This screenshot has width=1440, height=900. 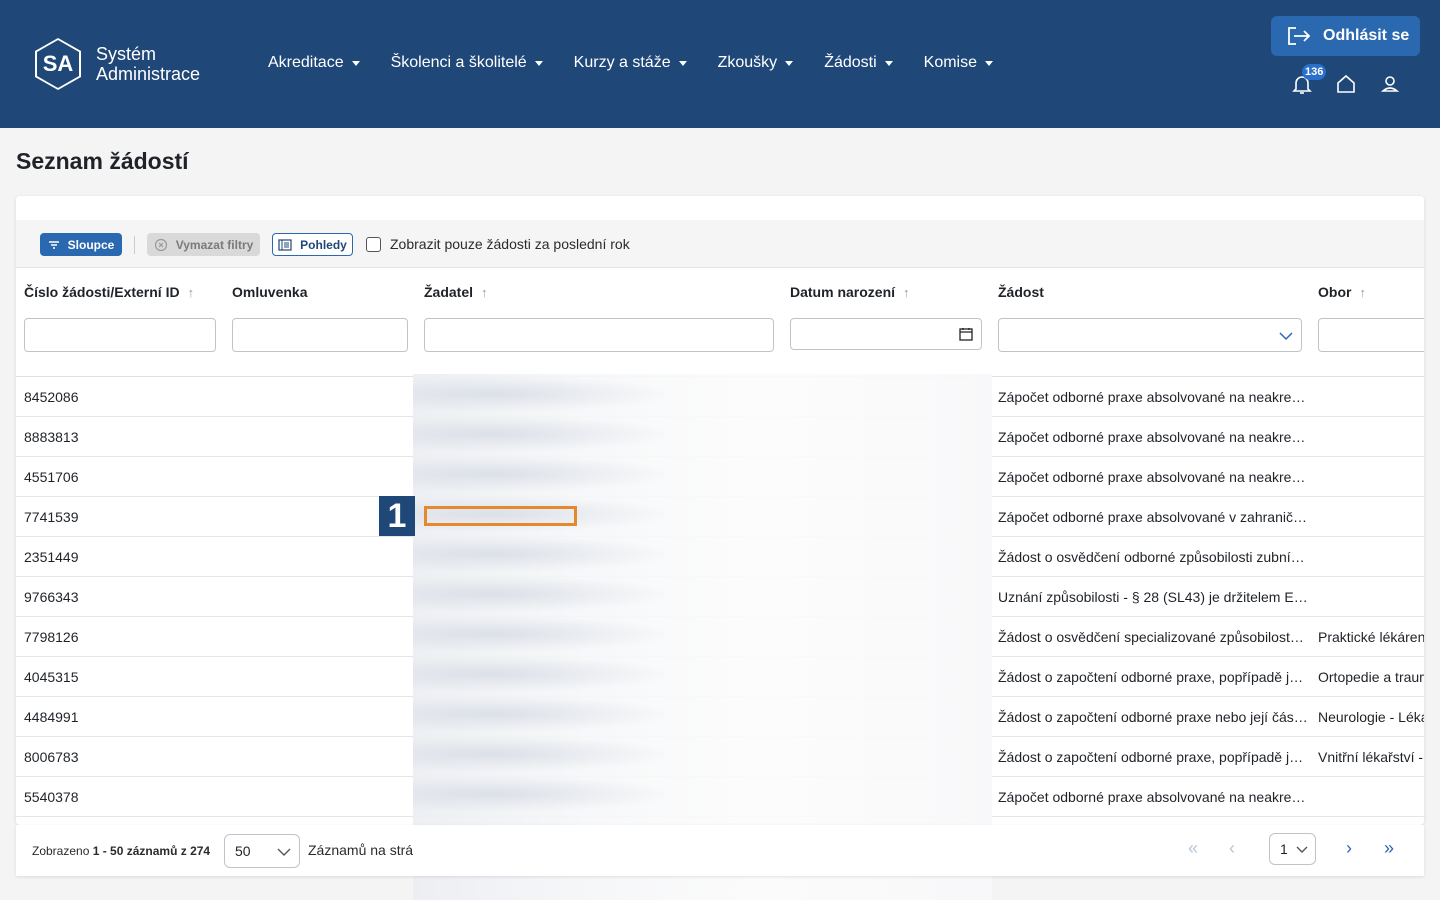 I want to click on views-button: Pohledy, so click(x=312, y=244).